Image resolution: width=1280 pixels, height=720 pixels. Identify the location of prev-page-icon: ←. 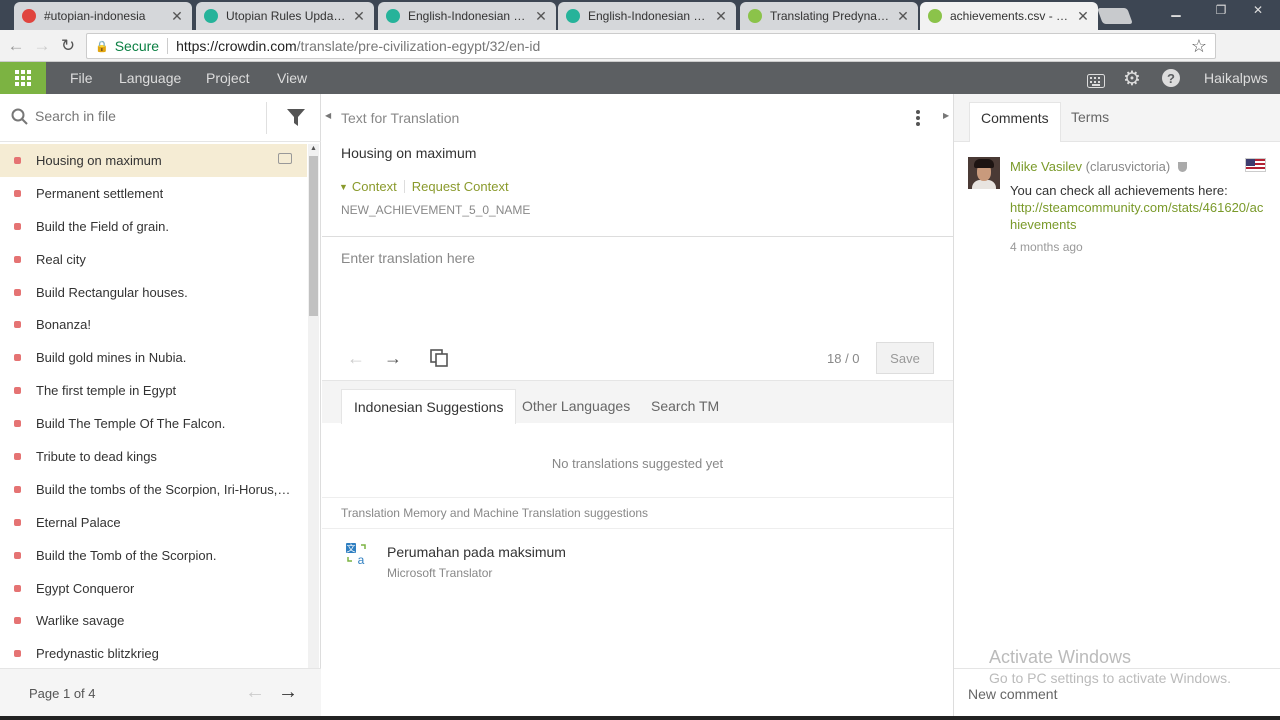
(255, 692).